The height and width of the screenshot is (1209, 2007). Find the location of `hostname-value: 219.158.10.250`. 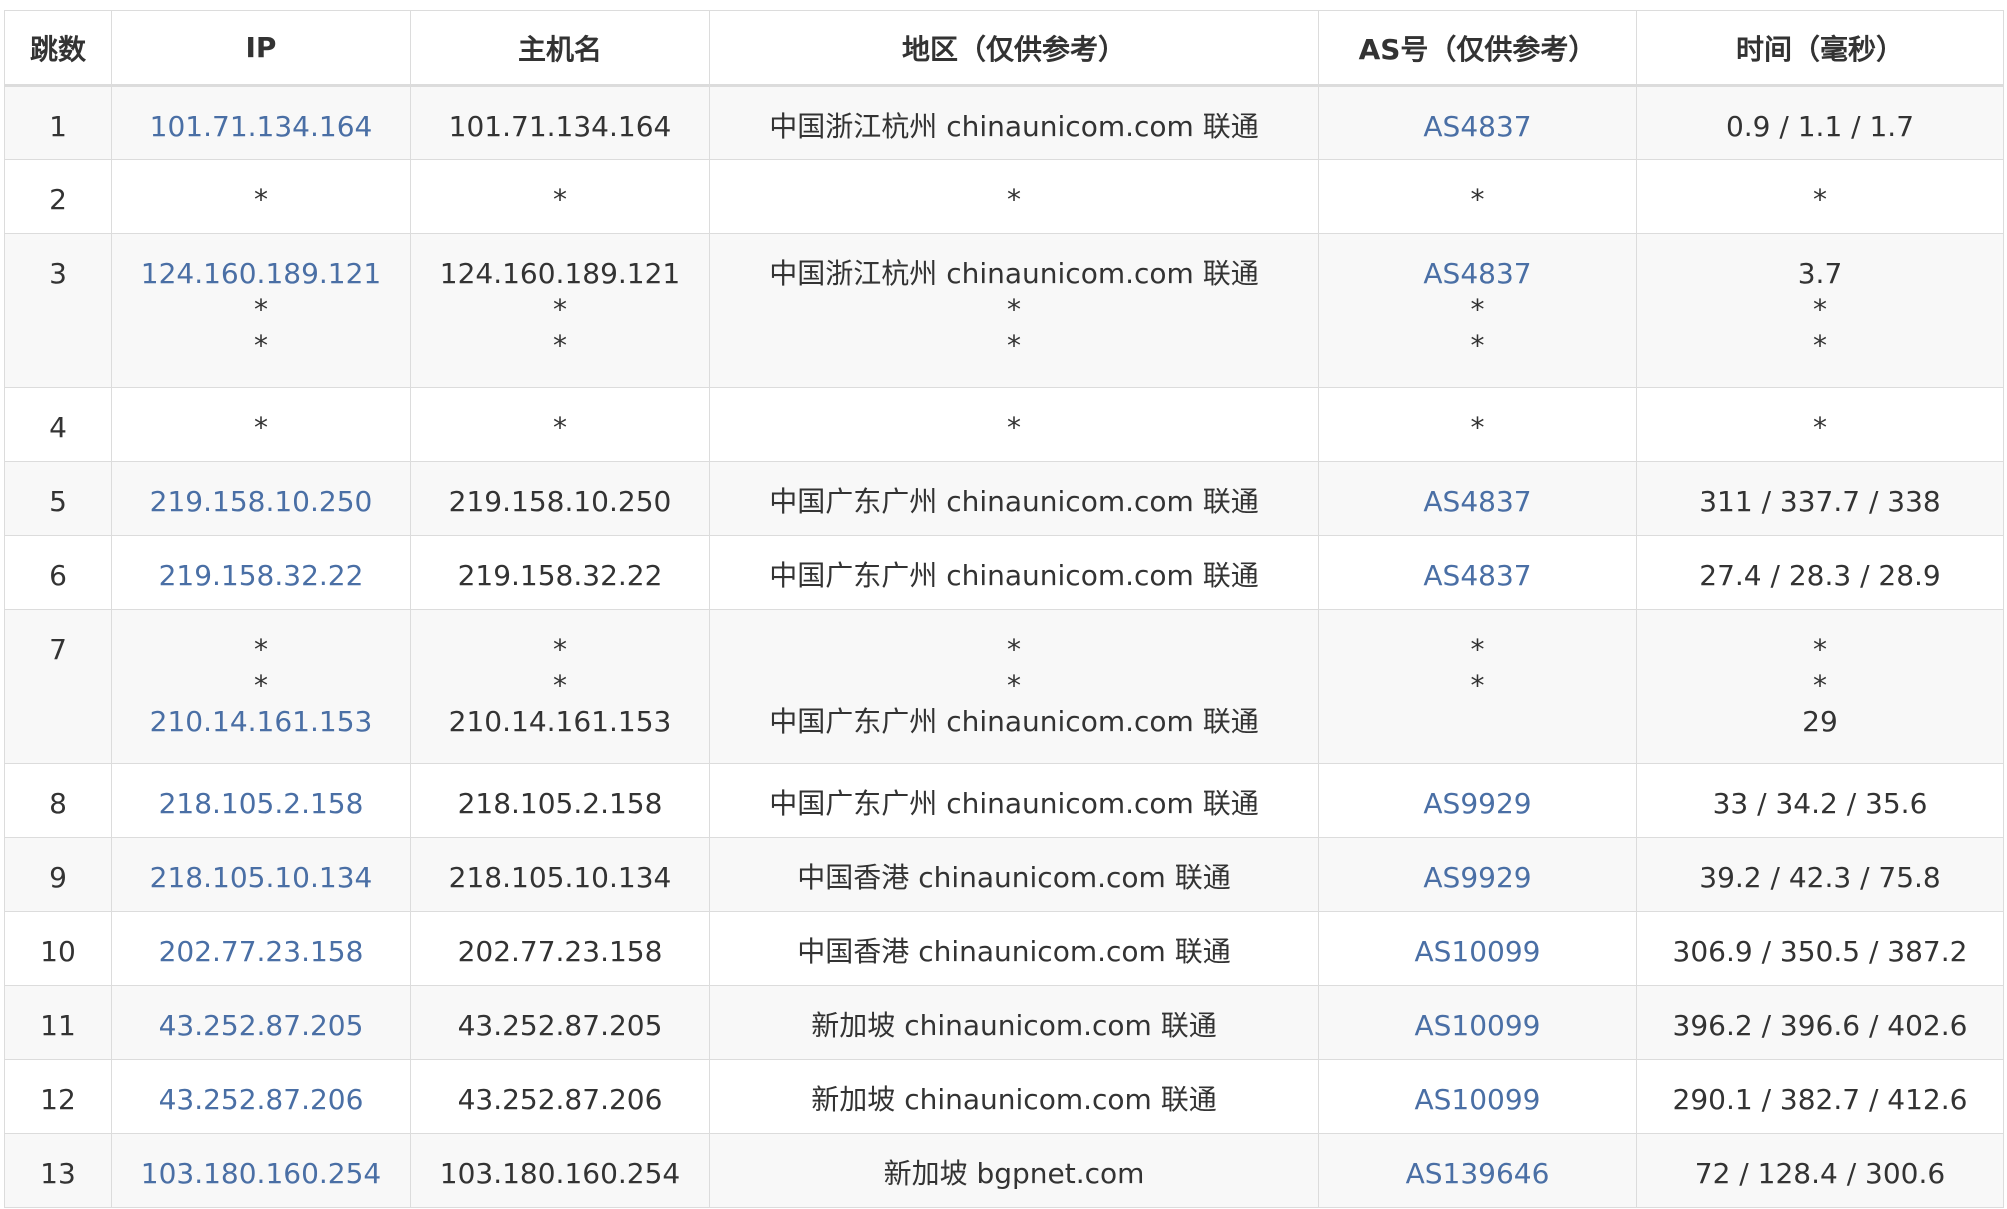

hostname-value: 219.158.10.250 is located at coordinates (560, 501).